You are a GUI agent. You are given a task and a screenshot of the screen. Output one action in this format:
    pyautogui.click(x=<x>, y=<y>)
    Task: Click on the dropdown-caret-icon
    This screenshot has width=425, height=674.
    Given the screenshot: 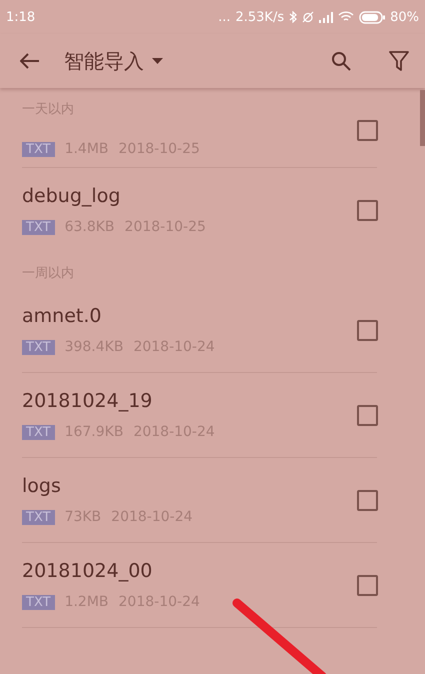 What is the action you would take?
    pyautogui.click(x=157, y=61)
    